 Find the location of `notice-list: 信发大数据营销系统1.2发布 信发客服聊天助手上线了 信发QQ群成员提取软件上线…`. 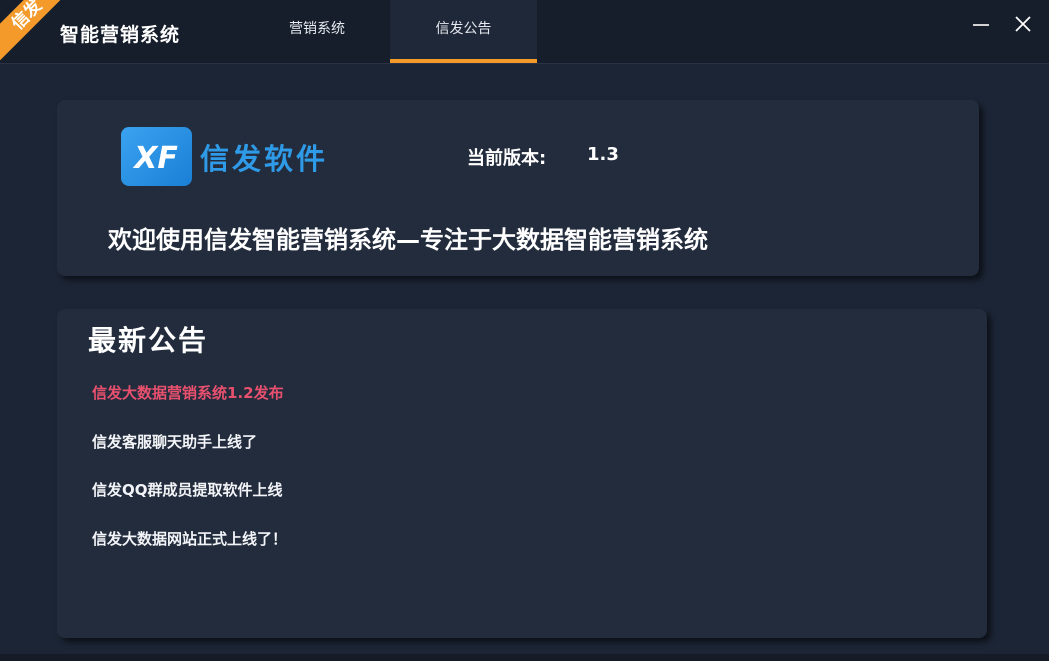

notice-list: 信发大数据营销系统1.2发布 信发客服聊天助手上线了 信发QQ群成员提取软件上线… is located at coordinates (189, 478).